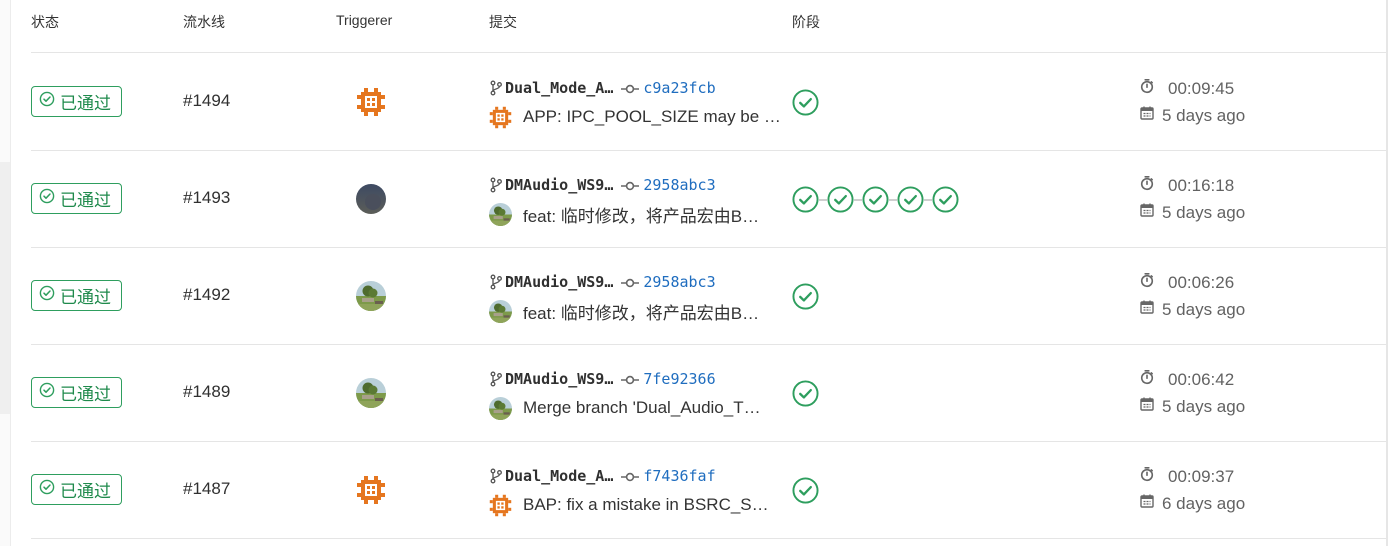 This screenshot has width=1388, height=546. What do you see at coordinates (206, 101) in the screenshot?
I see `pipeline-id-link: #1494` at bounding box center [206, 101].